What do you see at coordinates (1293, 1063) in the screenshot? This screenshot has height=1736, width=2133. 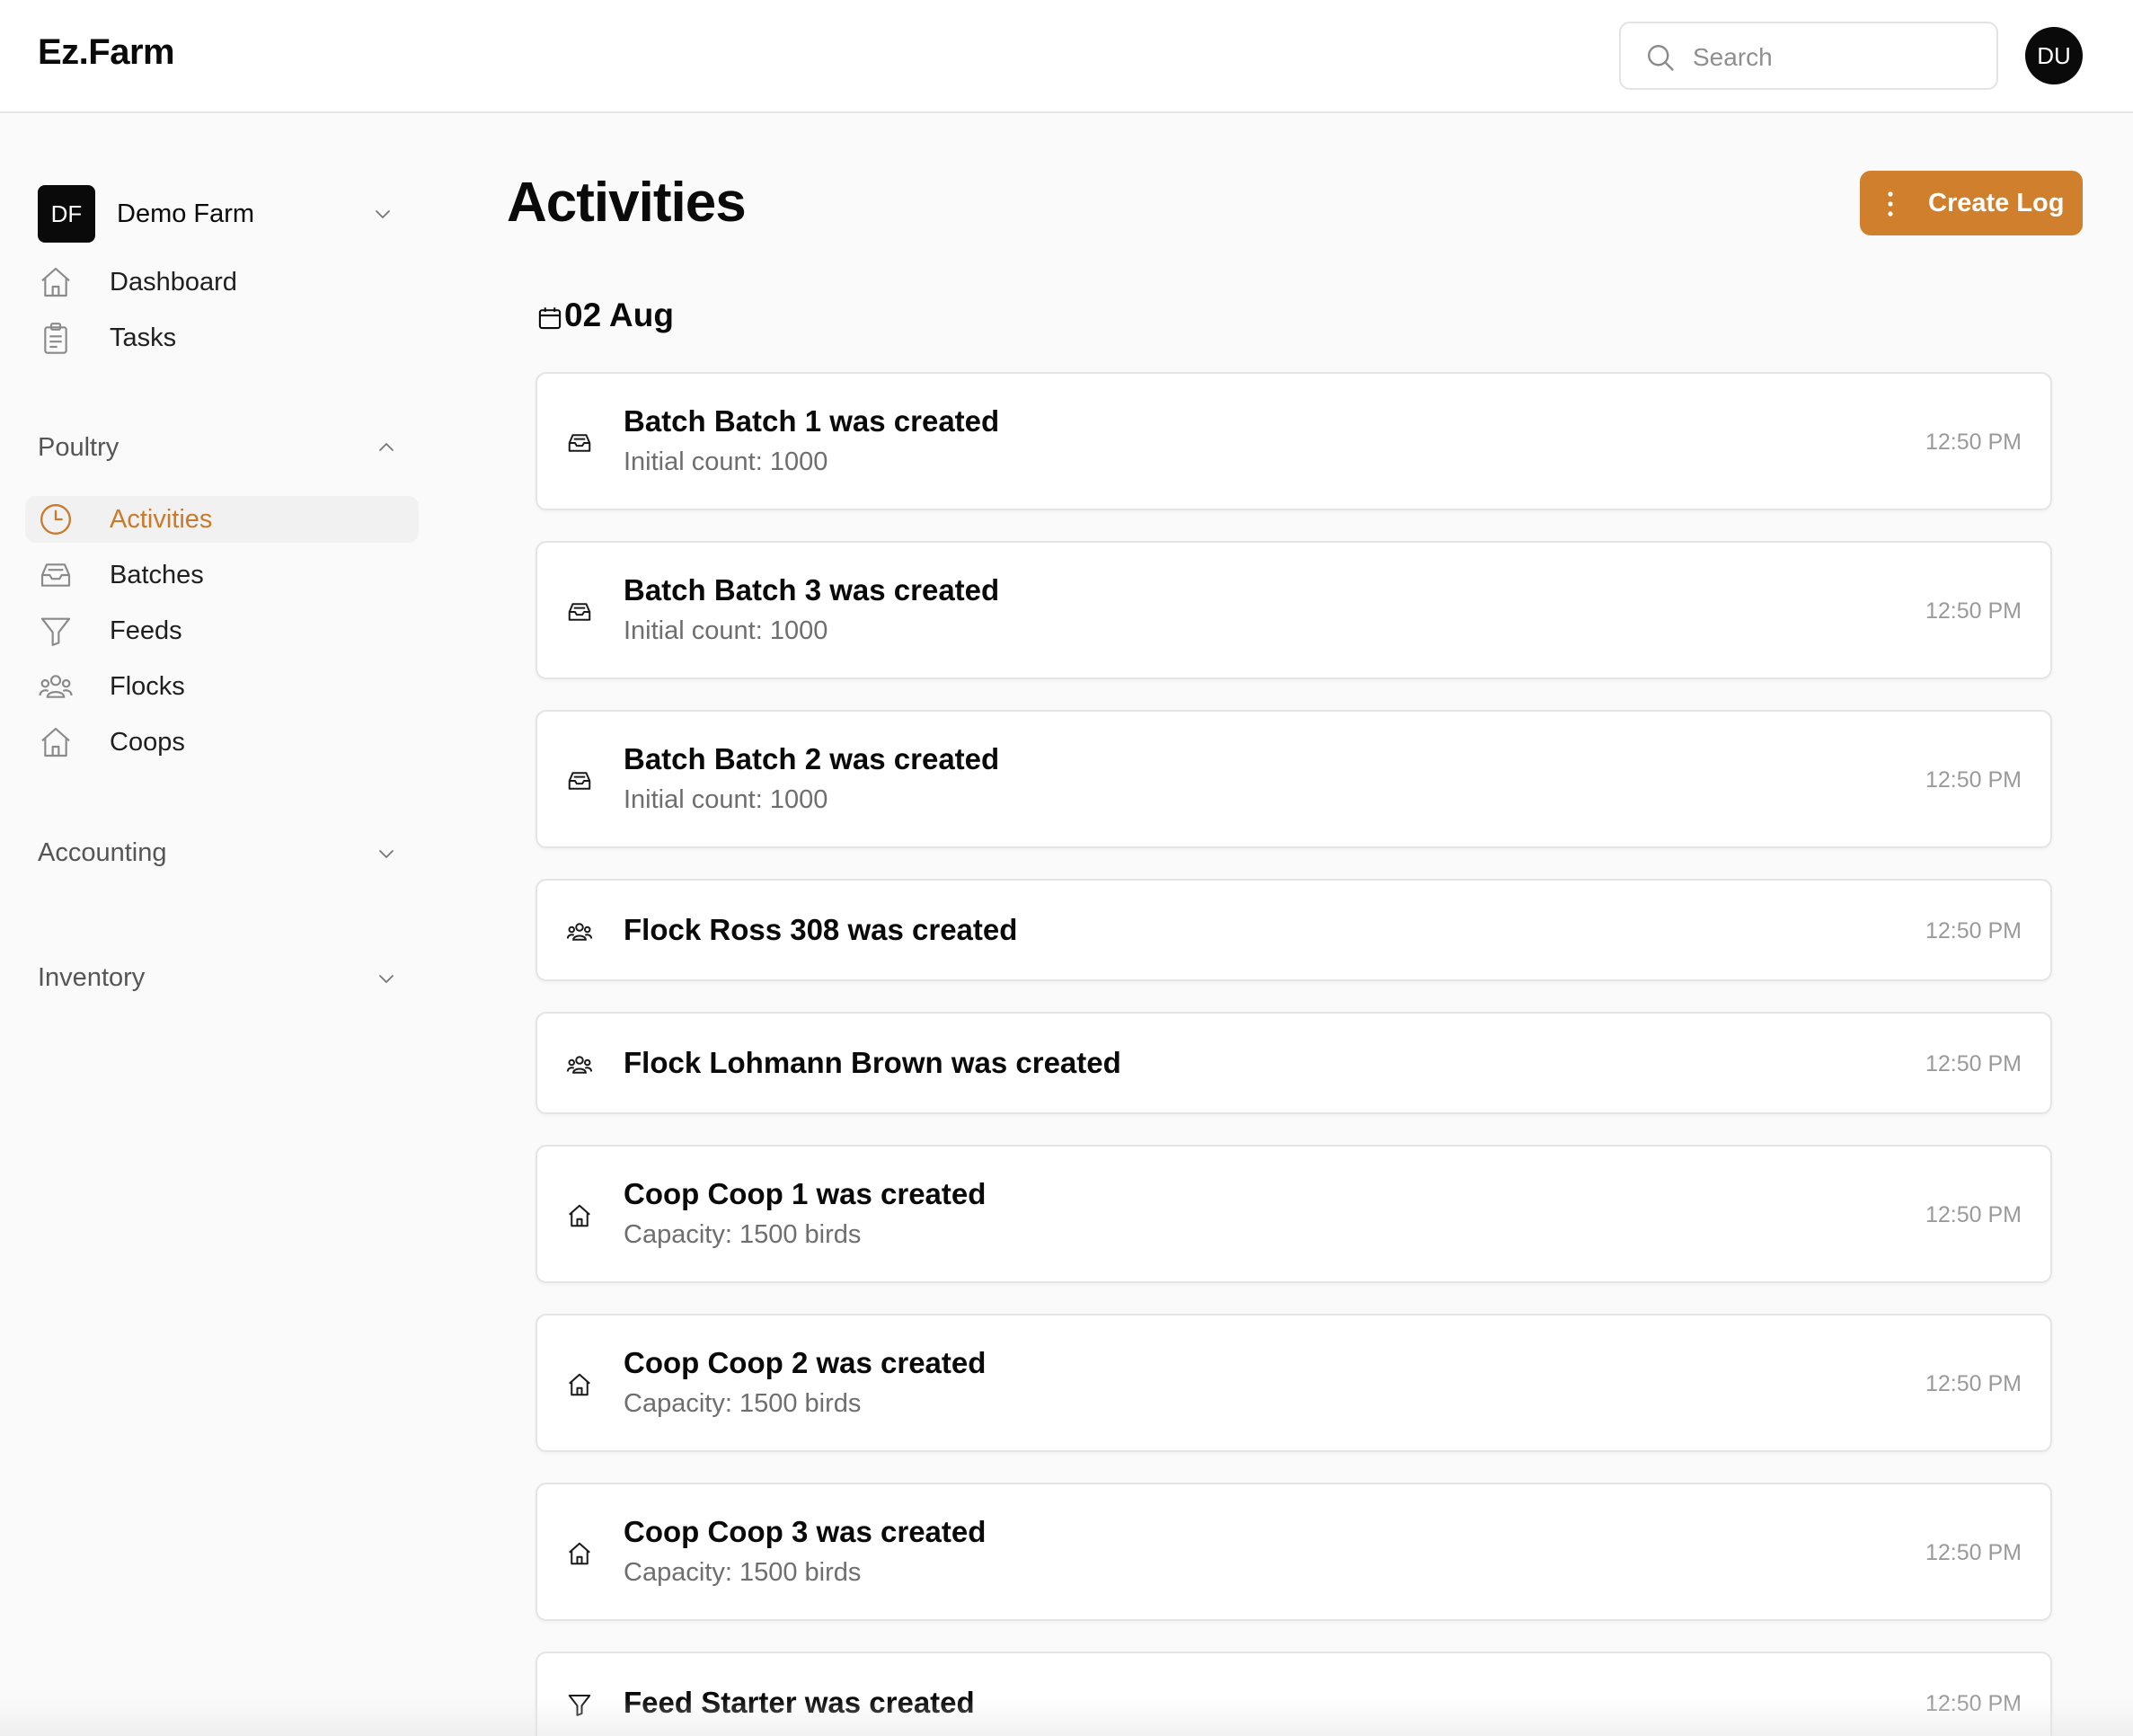 I see `activity-card: Flock Lohmann Brown was created 12:50 PM` at bounding box center [1293, 1063].